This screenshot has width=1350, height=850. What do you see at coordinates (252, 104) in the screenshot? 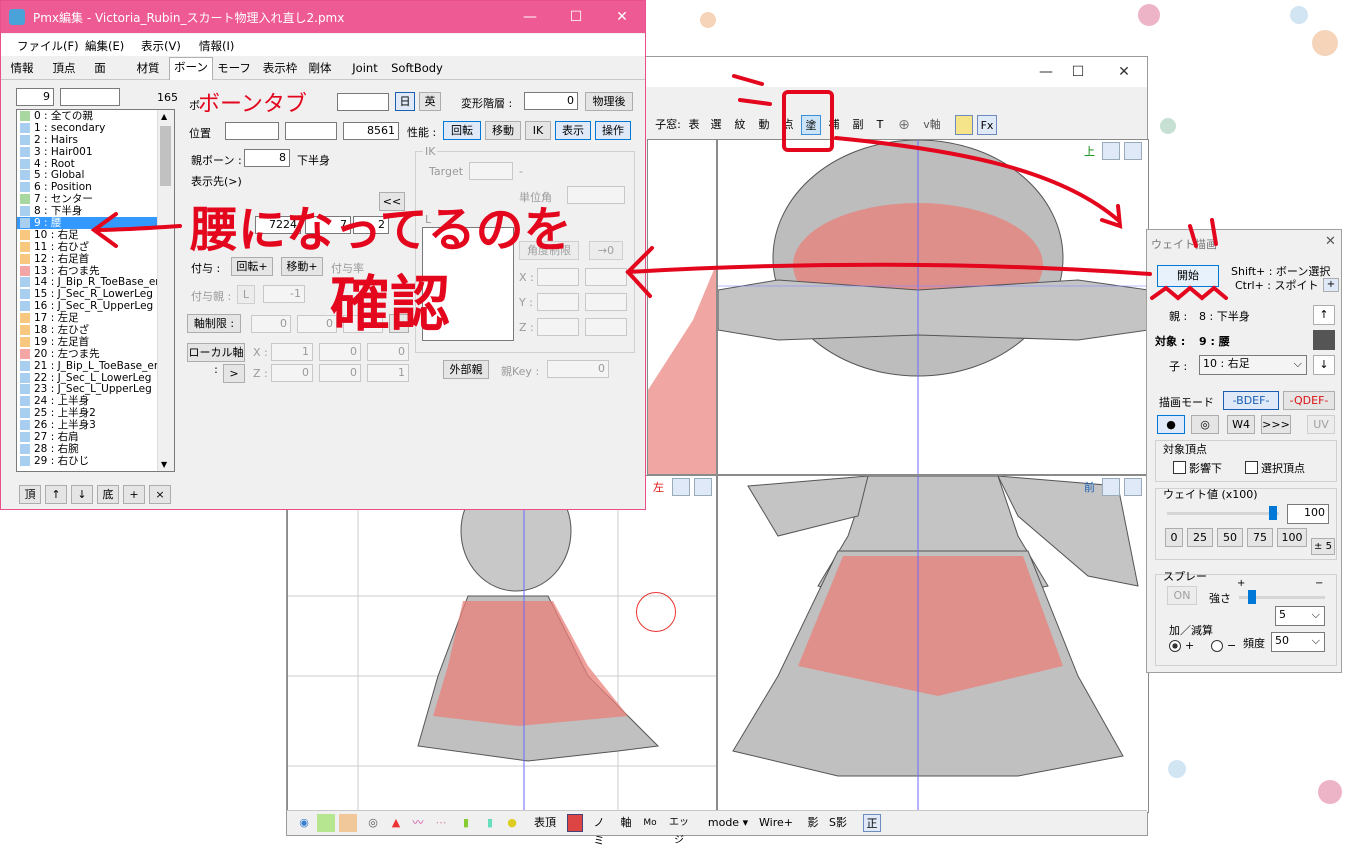
I see `bone-tab-annotation: ボーンタブ` at bounding box center [252, 104].